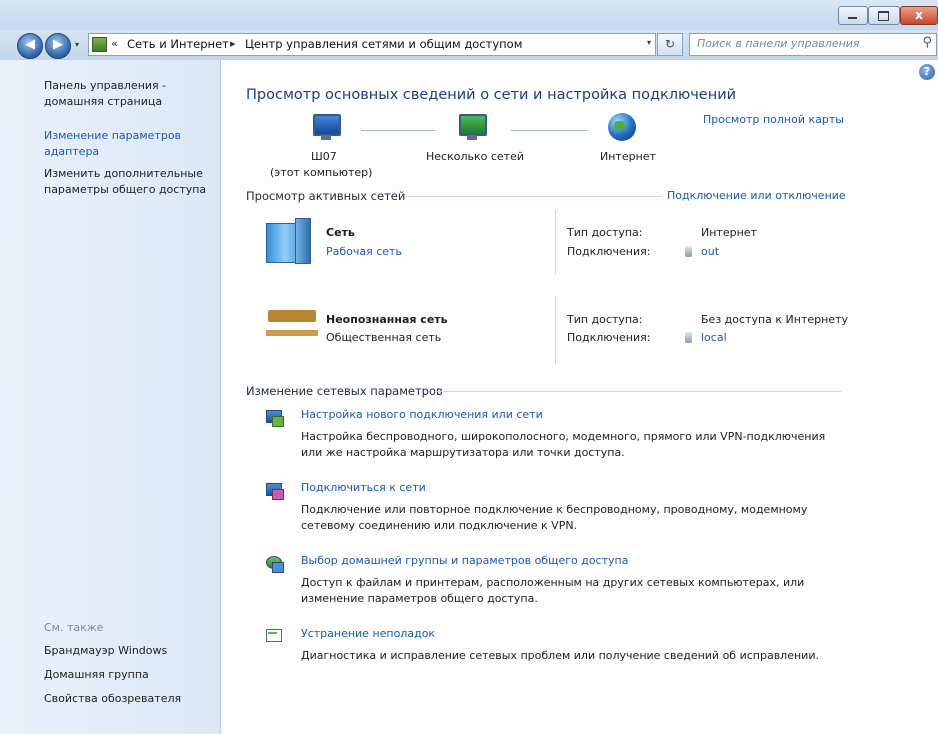 The height and width of the screenshot is (734, 938). I want to click on network-name: Неопознанная сеть, so click(387, 319).